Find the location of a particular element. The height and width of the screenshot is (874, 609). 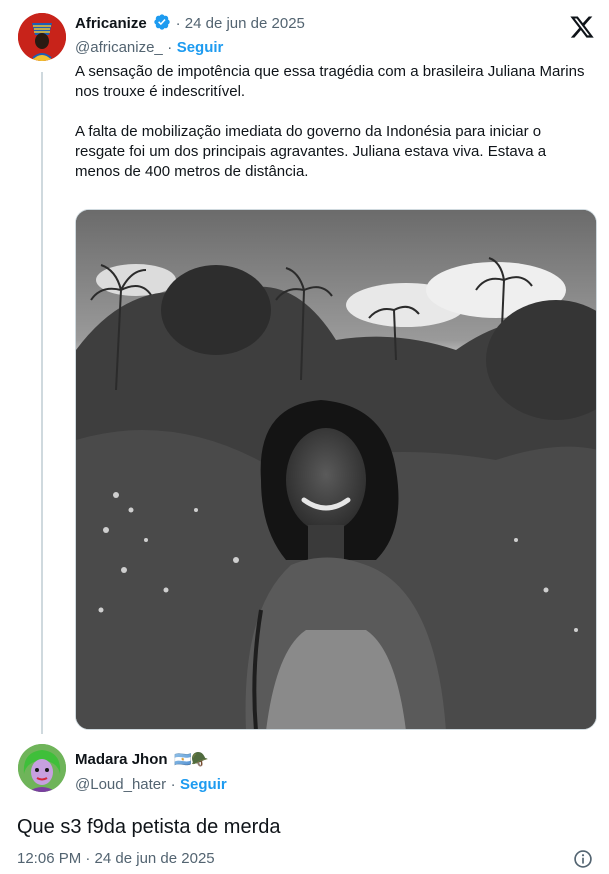

reply-follow-button: Seguir is located at coordinates (203, 784).